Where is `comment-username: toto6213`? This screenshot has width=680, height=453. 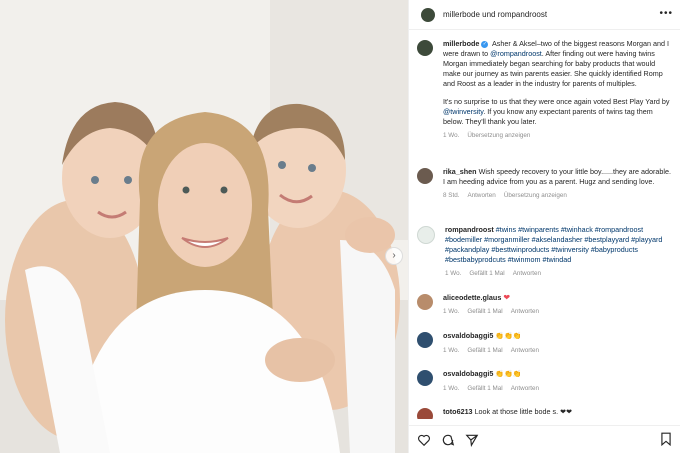
comment-username: toto6213 is located at coordinates (458, 411).